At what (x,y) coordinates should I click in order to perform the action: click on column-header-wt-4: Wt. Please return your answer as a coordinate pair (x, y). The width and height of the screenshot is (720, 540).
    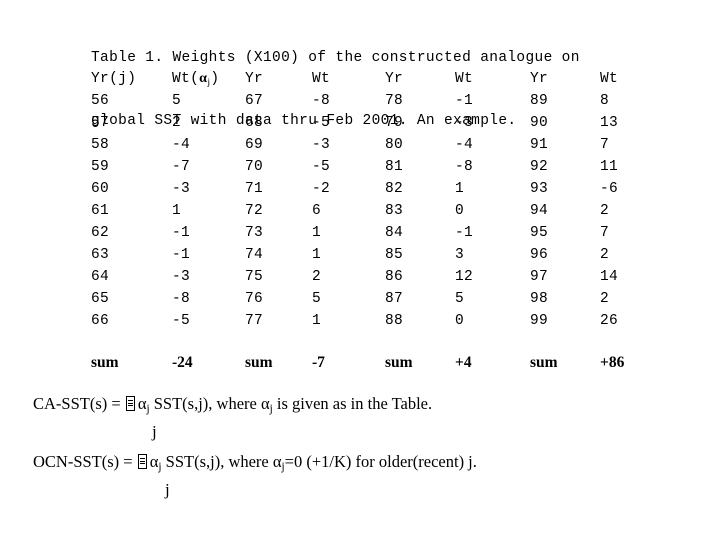
    Looking at the image, I should click on (609, 79).